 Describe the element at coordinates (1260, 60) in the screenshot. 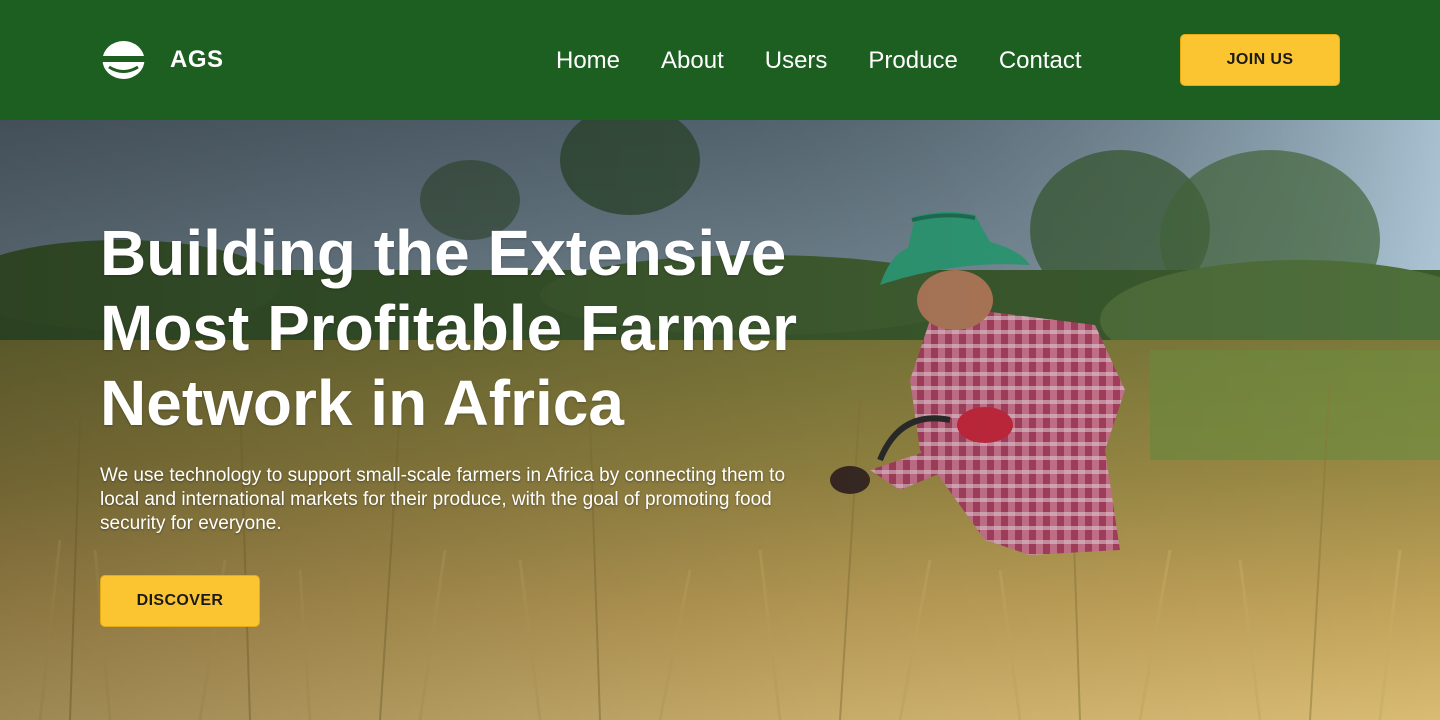

I see `join-us-button: JOIN US` at that location.